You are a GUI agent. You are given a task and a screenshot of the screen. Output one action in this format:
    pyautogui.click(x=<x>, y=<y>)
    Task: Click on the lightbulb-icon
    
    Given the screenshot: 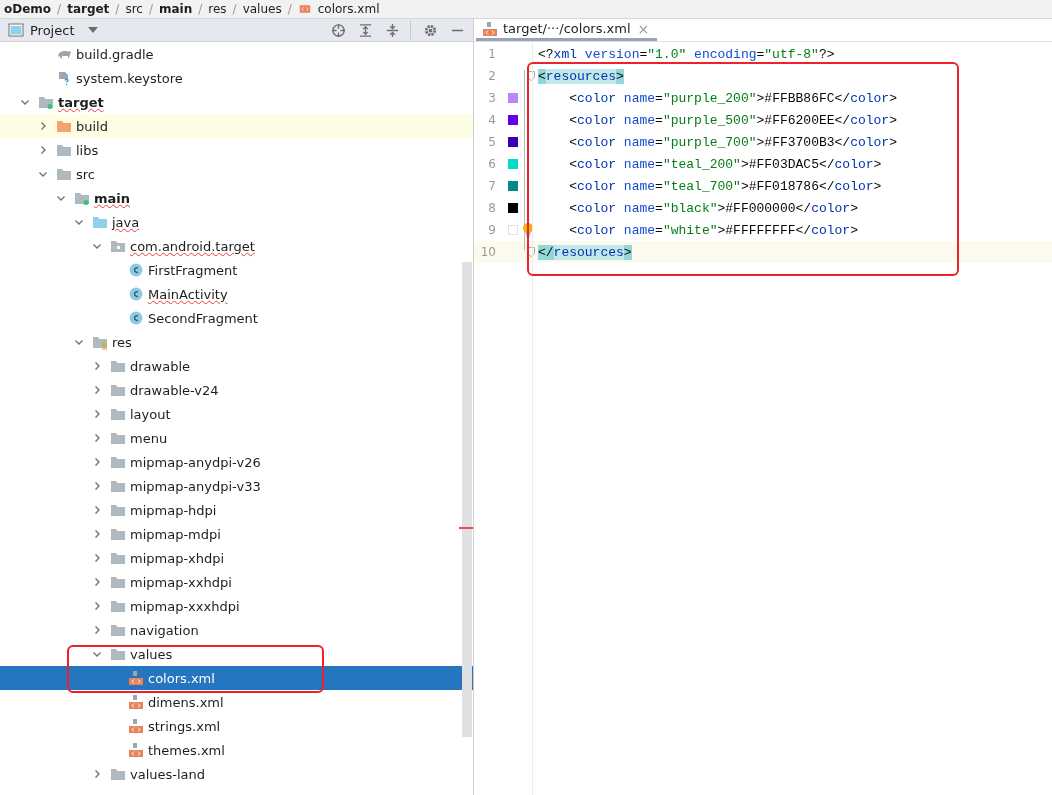 What is the action you would take?
    pyautogui.click(x=528, y=230)
    